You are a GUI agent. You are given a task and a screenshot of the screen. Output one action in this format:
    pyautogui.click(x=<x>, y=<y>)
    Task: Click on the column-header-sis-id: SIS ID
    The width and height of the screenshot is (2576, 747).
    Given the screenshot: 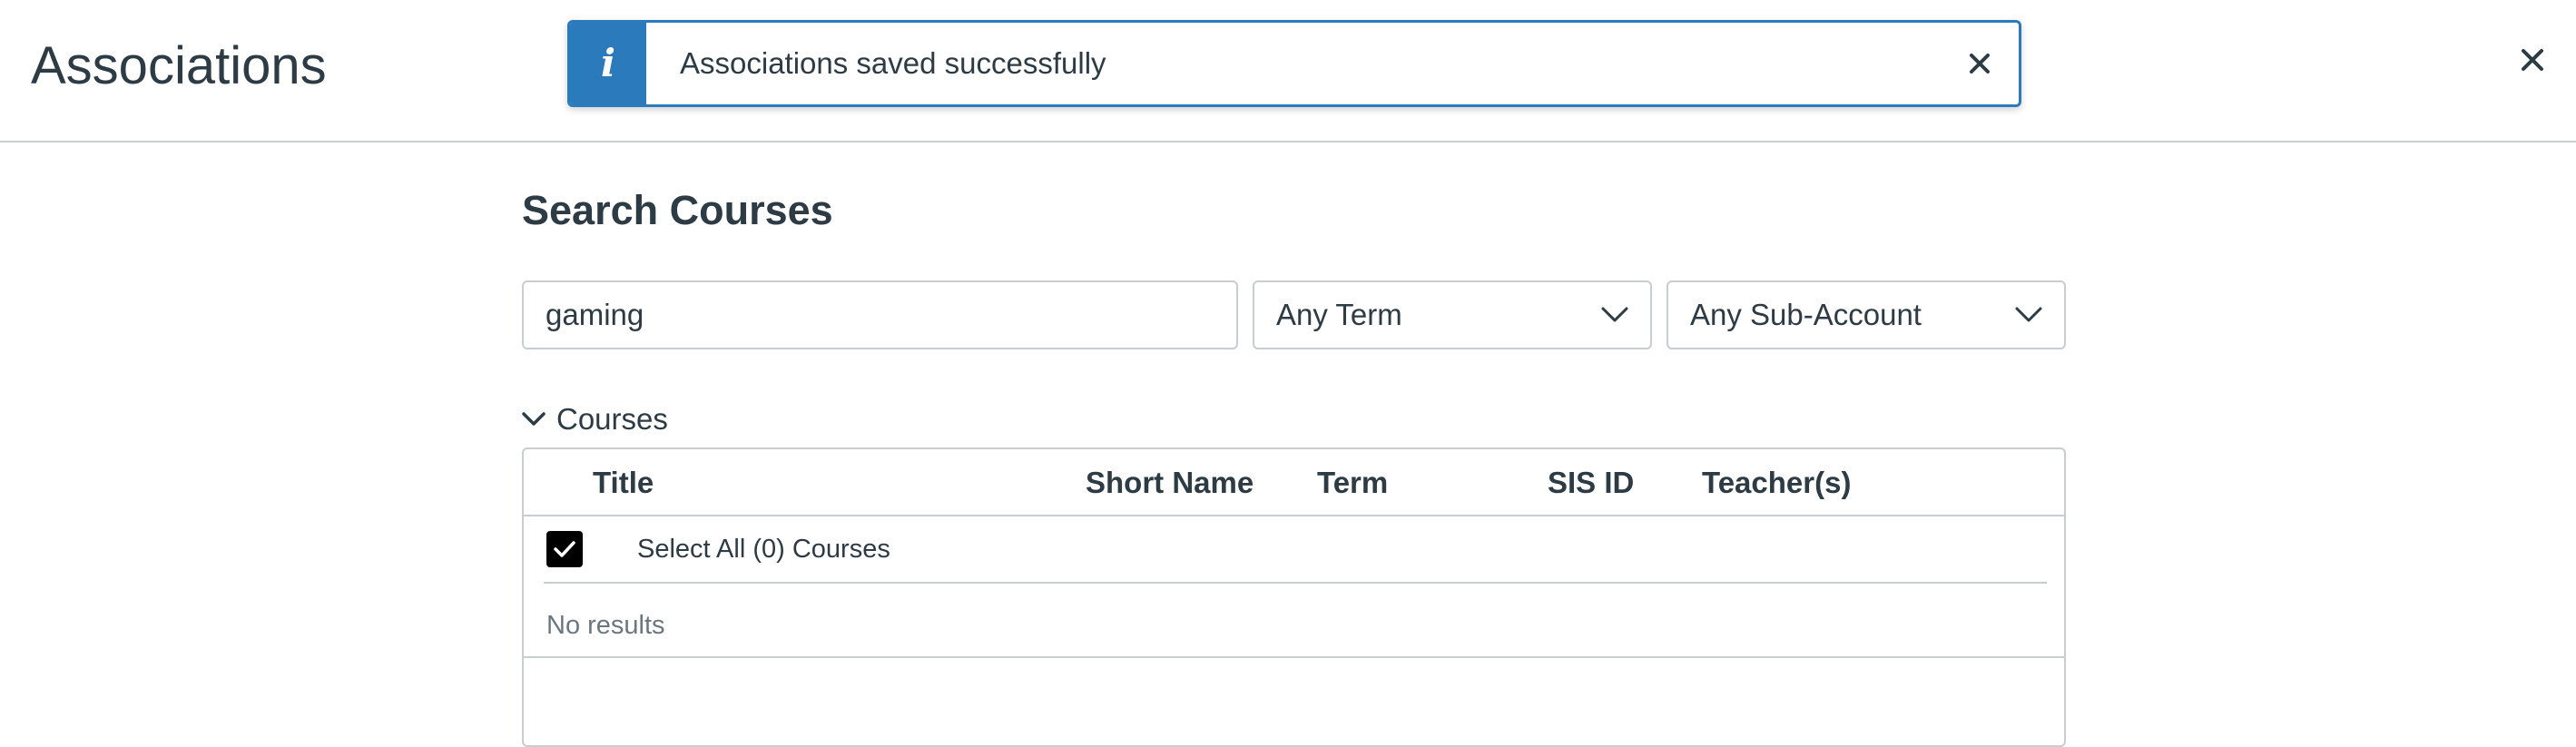 What is the action you would take?
    pyautogui.click(x=1591, y=482)
    